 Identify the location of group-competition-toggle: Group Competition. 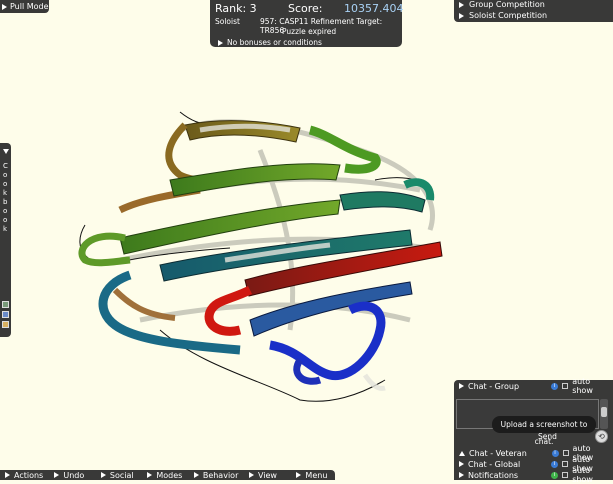
(502, 4).